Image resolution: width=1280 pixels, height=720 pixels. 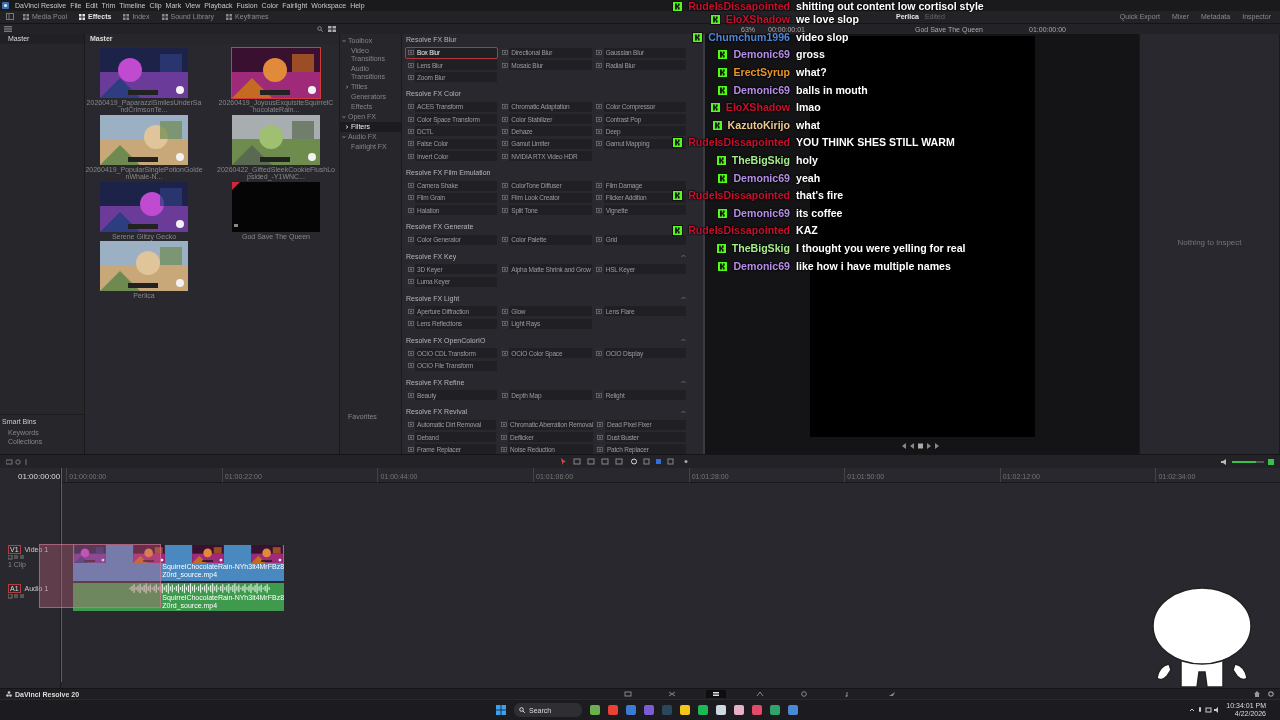 I want to click on timecode: 01:00:00:00, so click(x=39, y=476).